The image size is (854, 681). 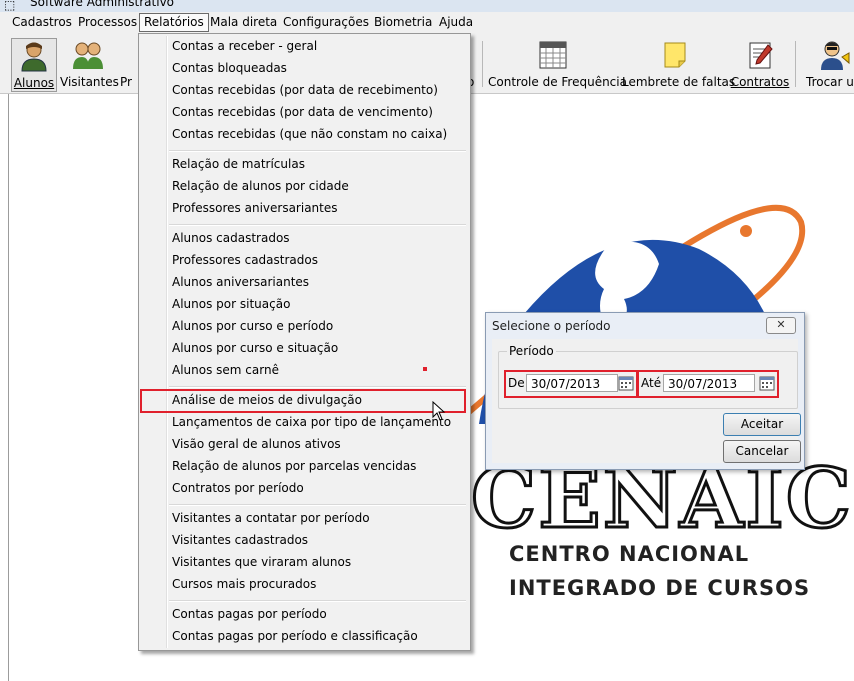 I want to click on menu-item: Contratos por período, so click(x=238, y=488).